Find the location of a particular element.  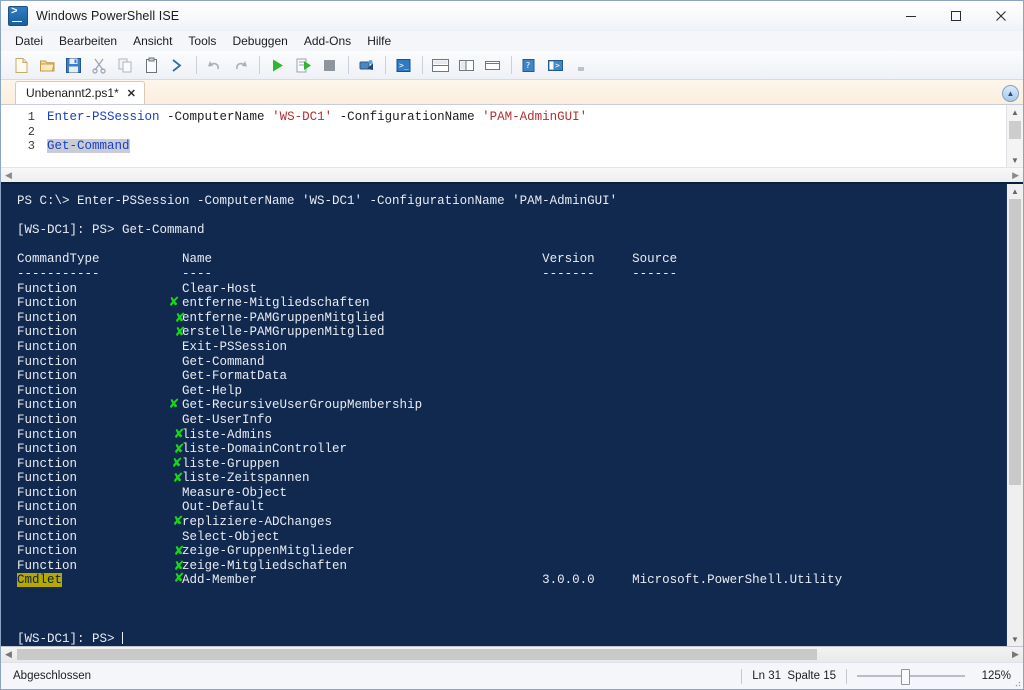

show-script-pane-icon: ? is located at coordinates (529, 65).